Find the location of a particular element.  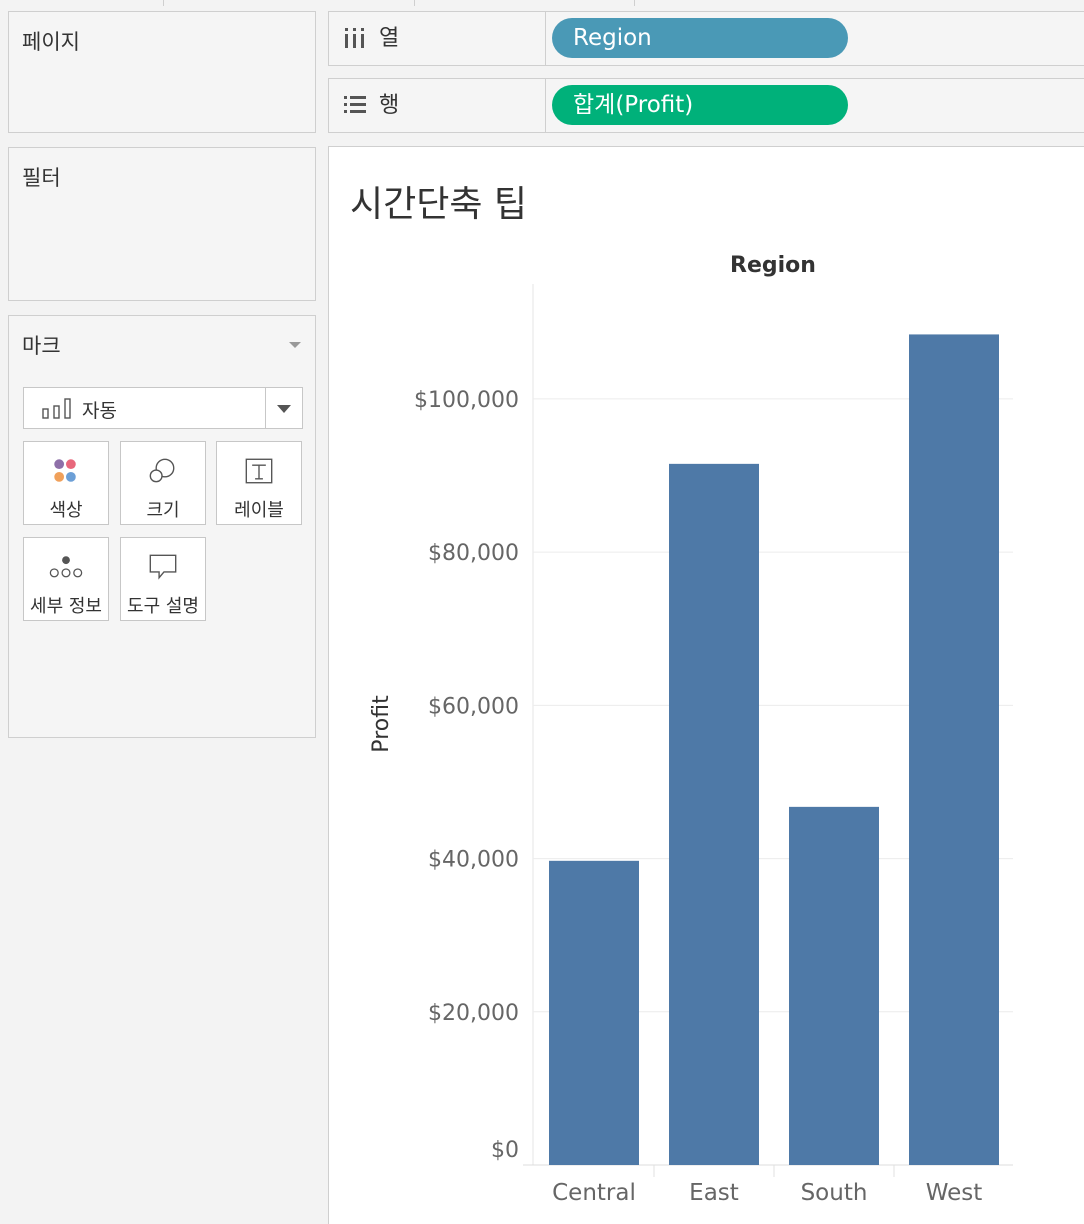

profit-sum-pill: 합계(Profit) is located at coordinates (700, 105).